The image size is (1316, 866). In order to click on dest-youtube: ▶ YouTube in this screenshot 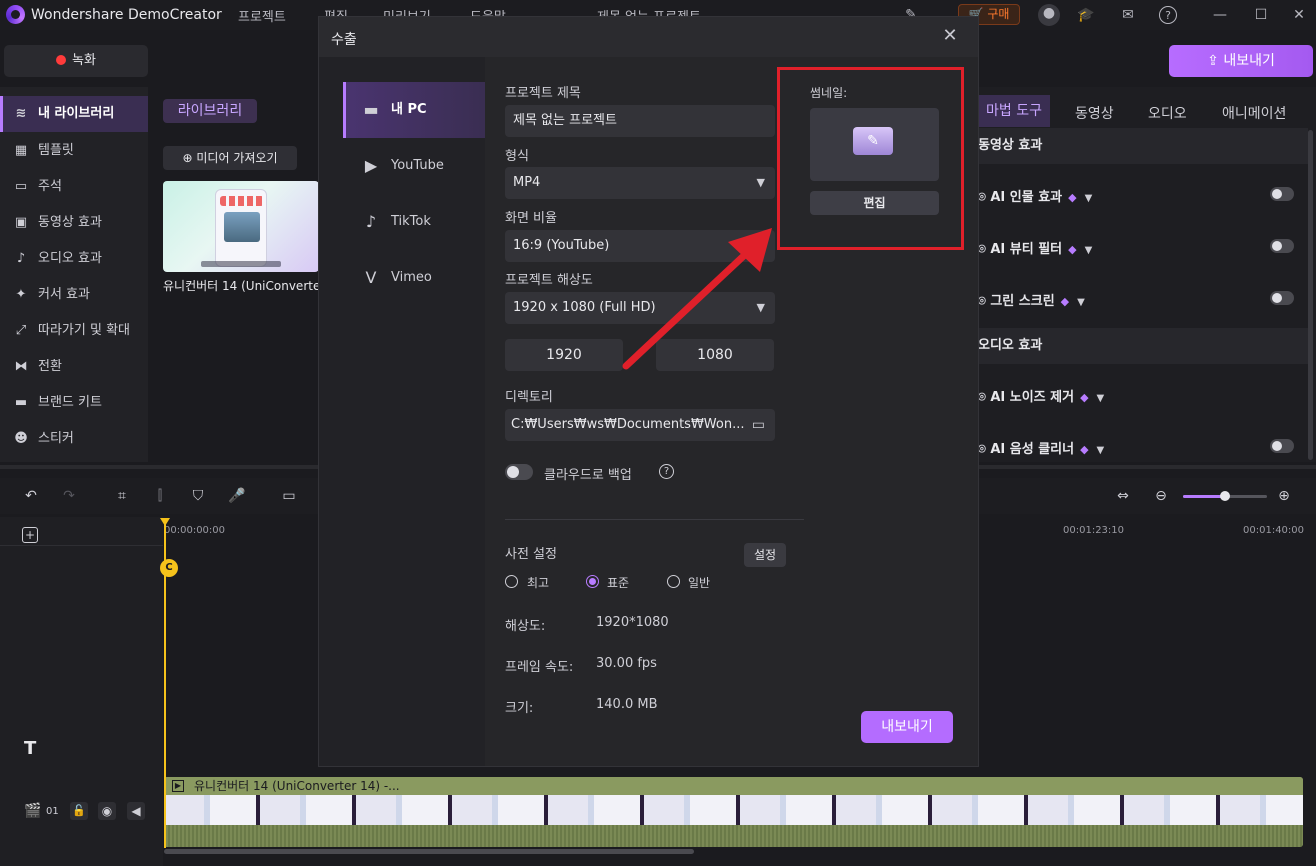, I will do `click(414, 166)`.